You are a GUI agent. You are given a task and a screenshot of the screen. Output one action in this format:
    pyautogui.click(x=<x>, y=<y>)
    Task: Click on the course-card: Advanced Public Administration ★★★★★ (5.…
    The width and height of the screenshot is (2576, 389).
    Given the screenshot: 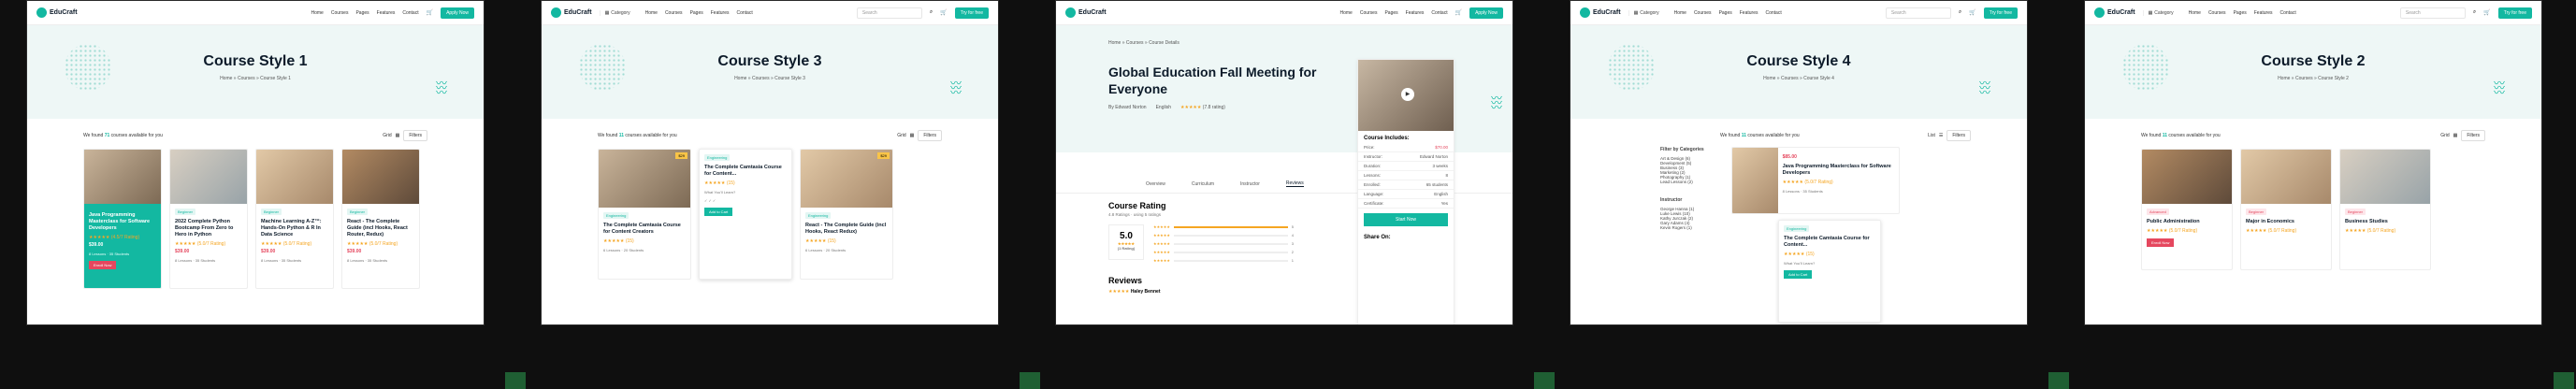 What is the action you would take?
    pyautogui.click(x=2187, y=209)
    